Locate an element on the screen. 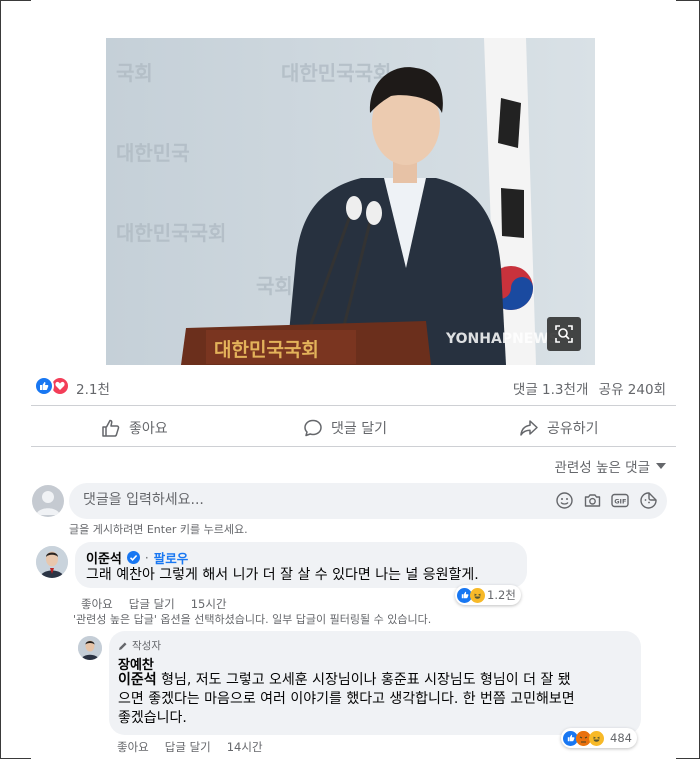  comment-input is located at coordinates (283, 500).